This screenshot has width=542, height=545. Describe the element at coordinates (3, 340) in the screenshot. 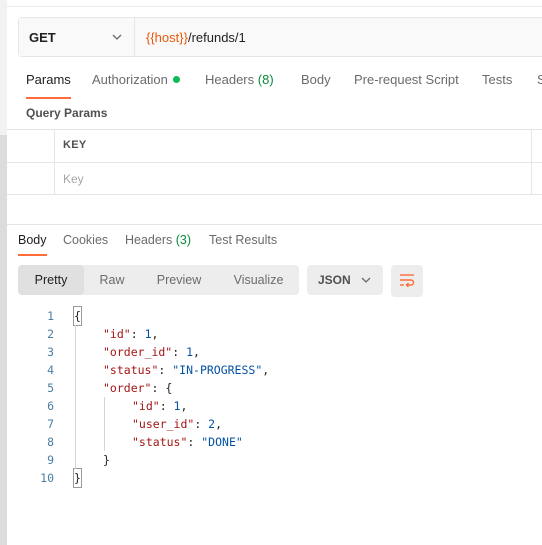

I see `scrollbar-thumb` at that location.